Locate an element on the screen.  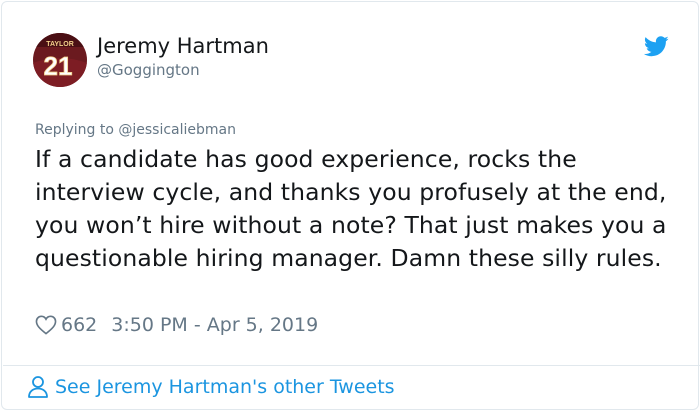
see-other-tweets-link: See Jeremy Hartman's other Tweets is located at coordinates (211, 387).